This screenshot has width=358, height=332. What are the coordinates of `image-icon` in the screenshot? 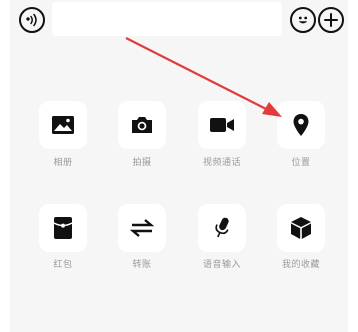 It's located at (63, 125).